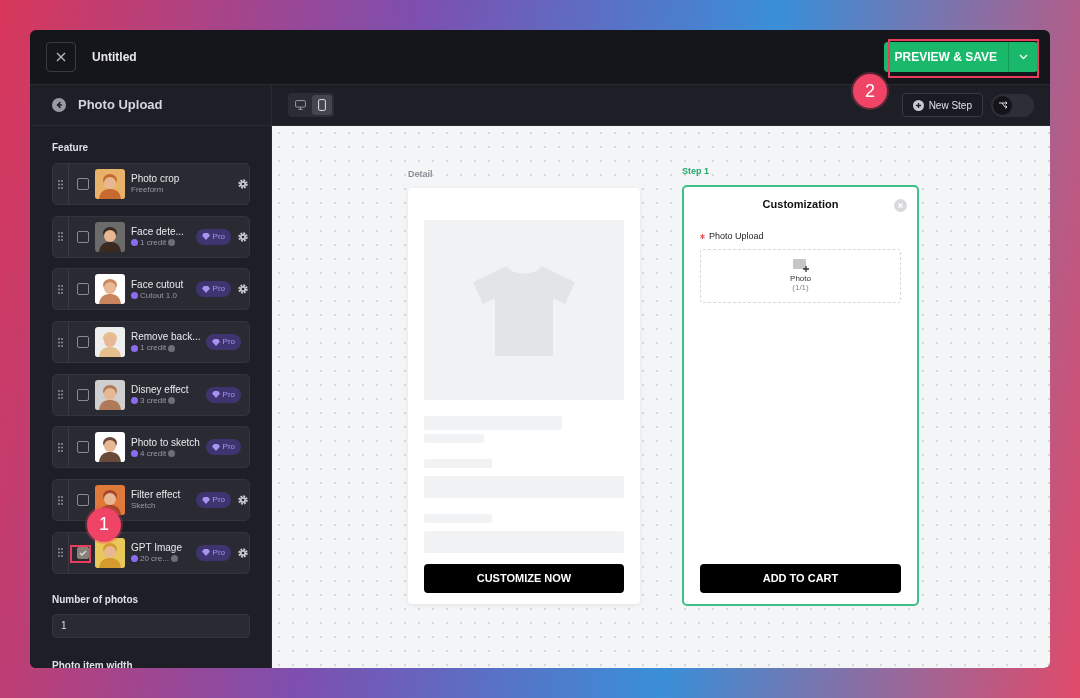  I want to click on customize-now-button: CUSTOMIZE NOW, so click(524, 578).